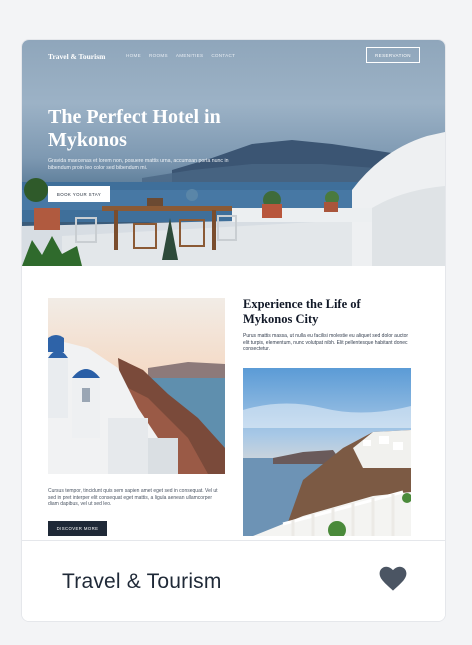  What do you see at coordinates (393, 55) in the screenshot?
I see `preview-reservation-button: RESERVATION` at bounding box center [393, 55].